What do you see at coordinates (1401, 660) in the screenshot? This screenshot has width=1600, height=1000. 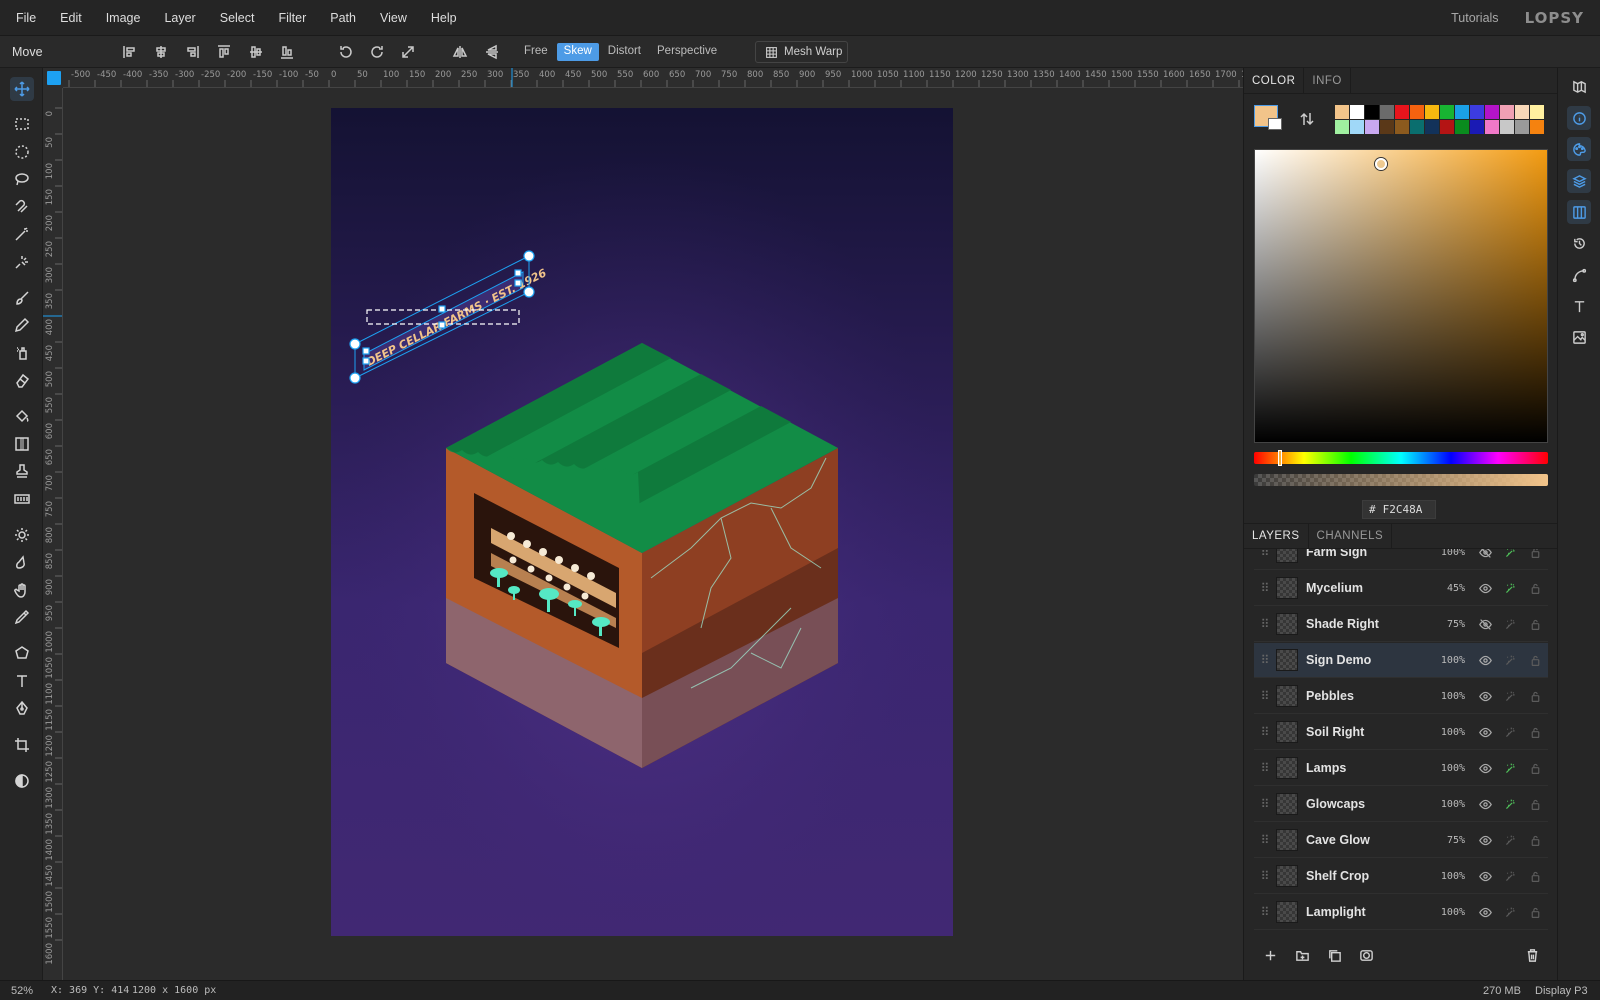 I see `layer-row: ⠿ Sign Demo 100%` at bounding box center [1401, 660].